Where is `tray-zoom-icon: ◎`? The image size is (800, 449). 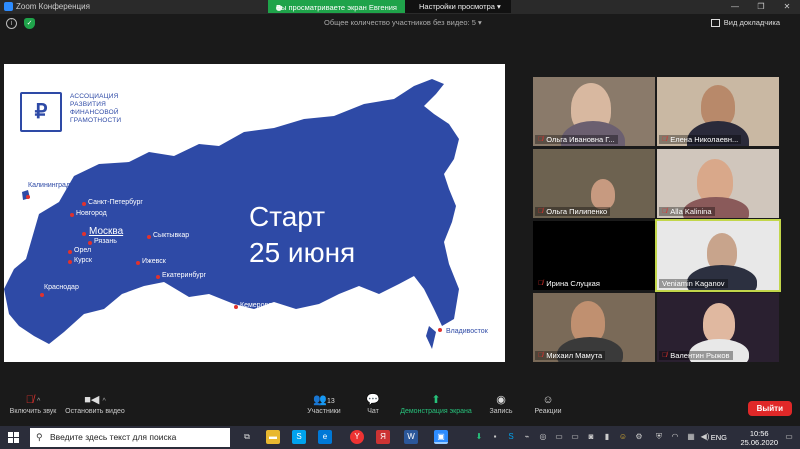 tray-zoom-icon: ◎ is located at coordinates (543, 437).